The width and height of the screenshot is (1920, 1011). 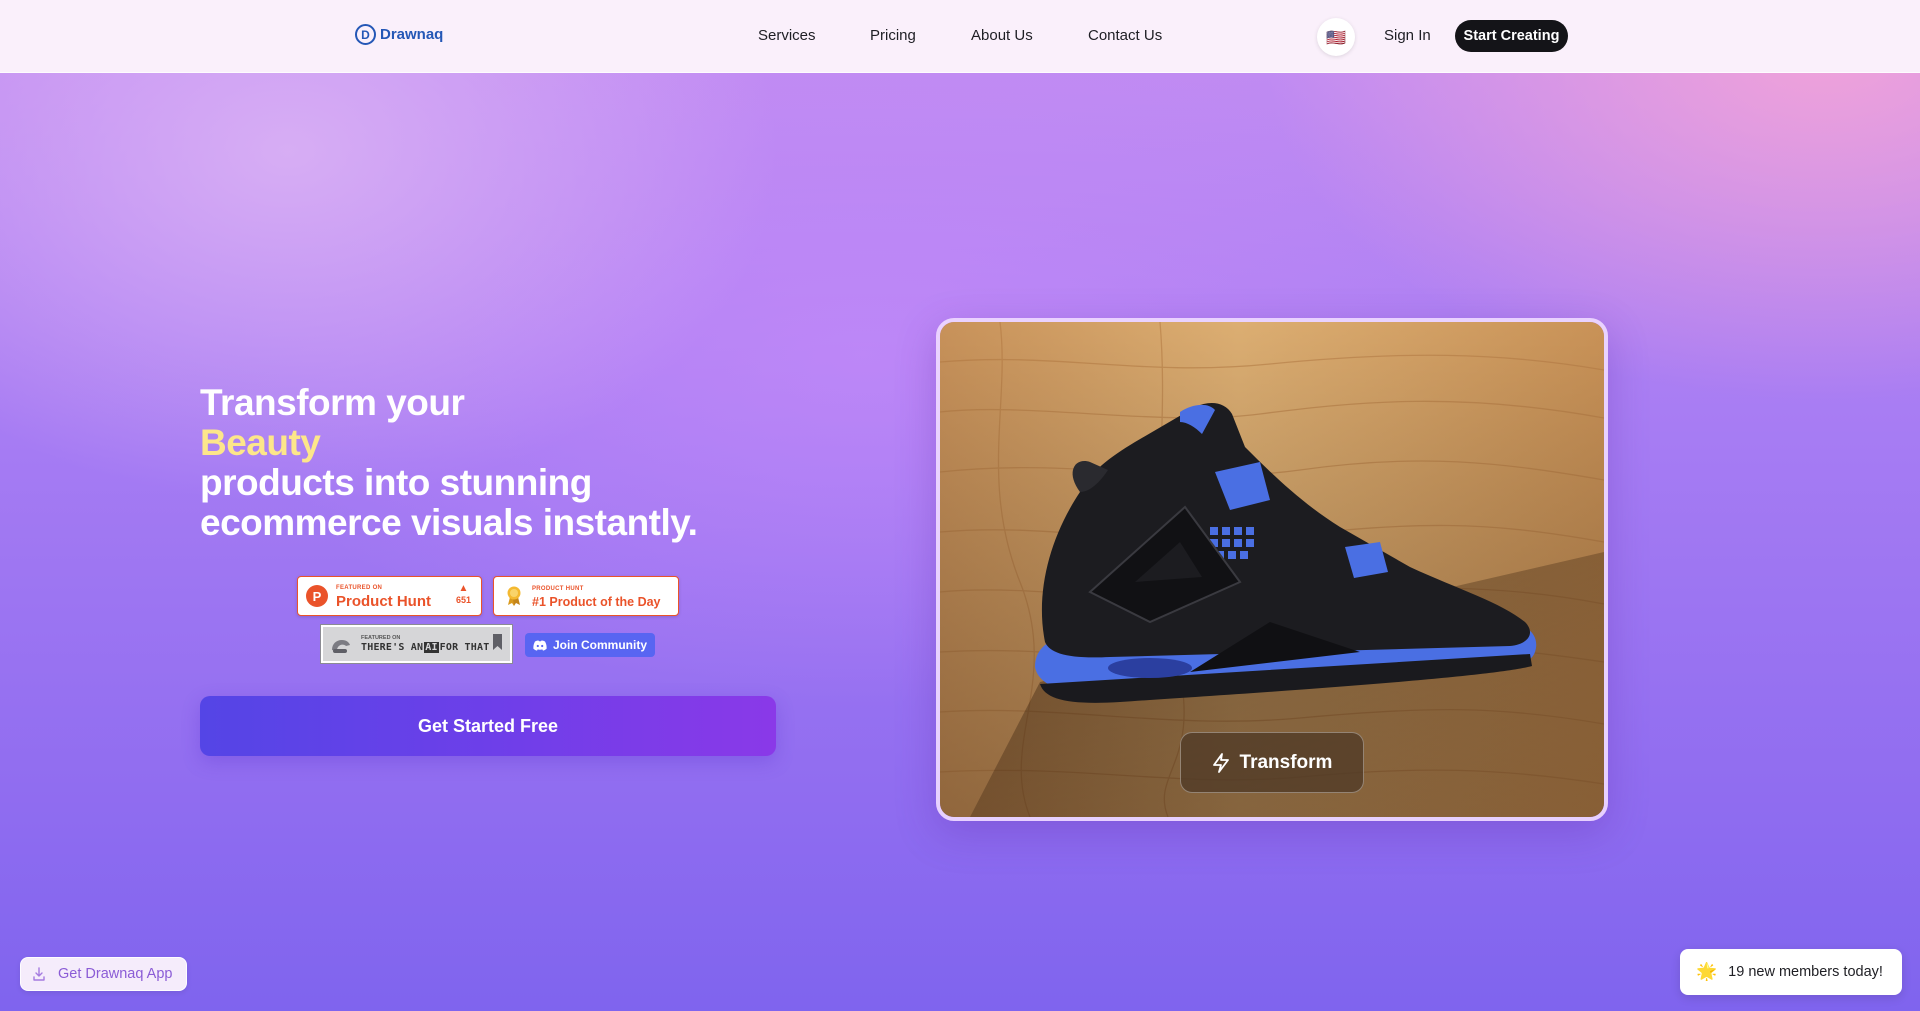 What do you see at coordinates (341, 646) in the screenshot?
I see `robot-hand-icon` at bounding box center [341, 646].